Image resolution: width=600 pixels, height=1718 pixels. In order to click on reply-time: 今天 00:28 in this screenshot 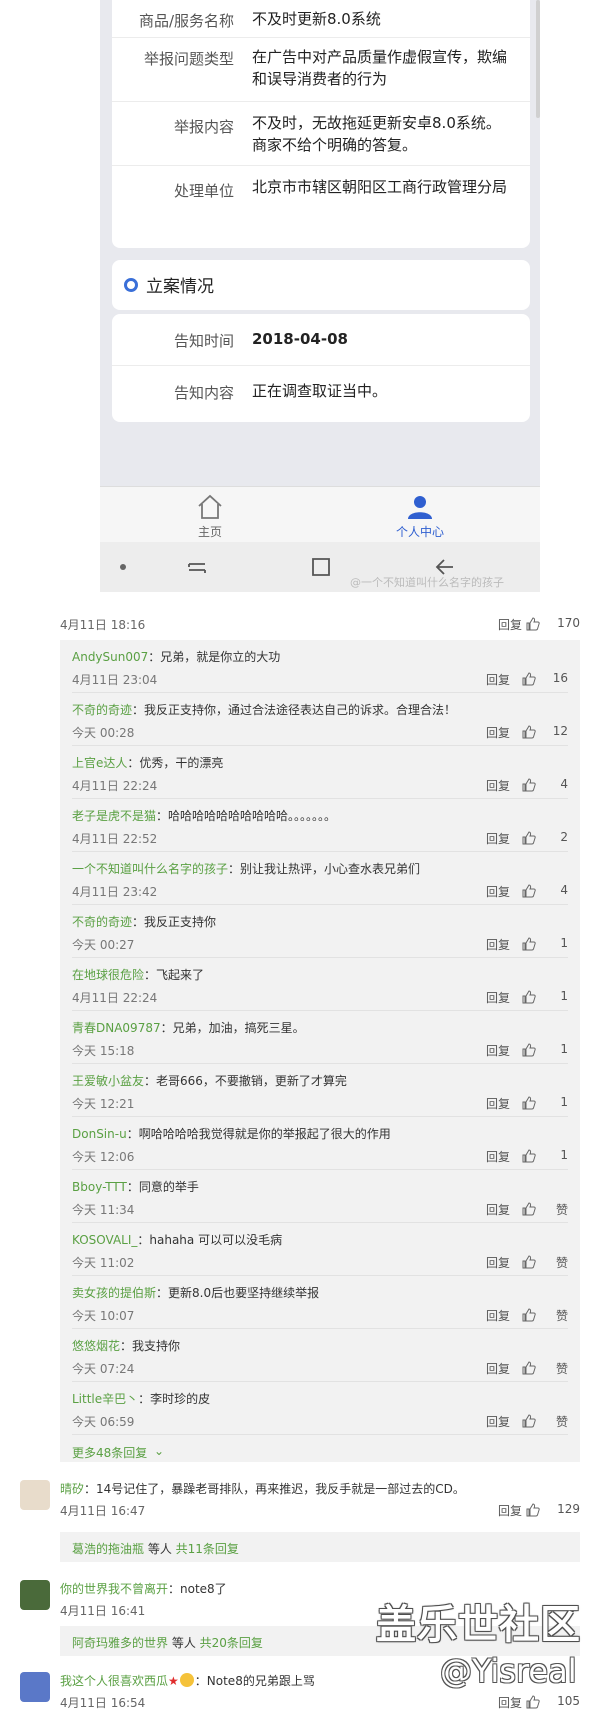, I will do `click(103, 733)`.